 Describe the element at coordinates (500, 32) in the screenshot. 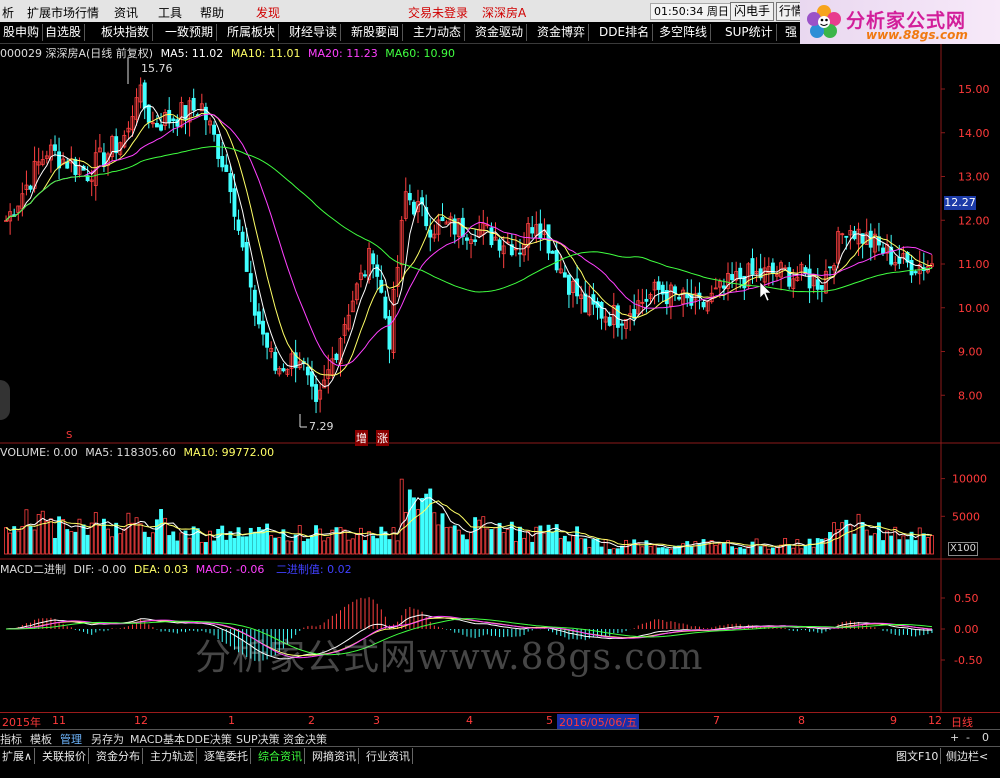

I see `toolbar-fund-drive: 资金驱动` at that location.